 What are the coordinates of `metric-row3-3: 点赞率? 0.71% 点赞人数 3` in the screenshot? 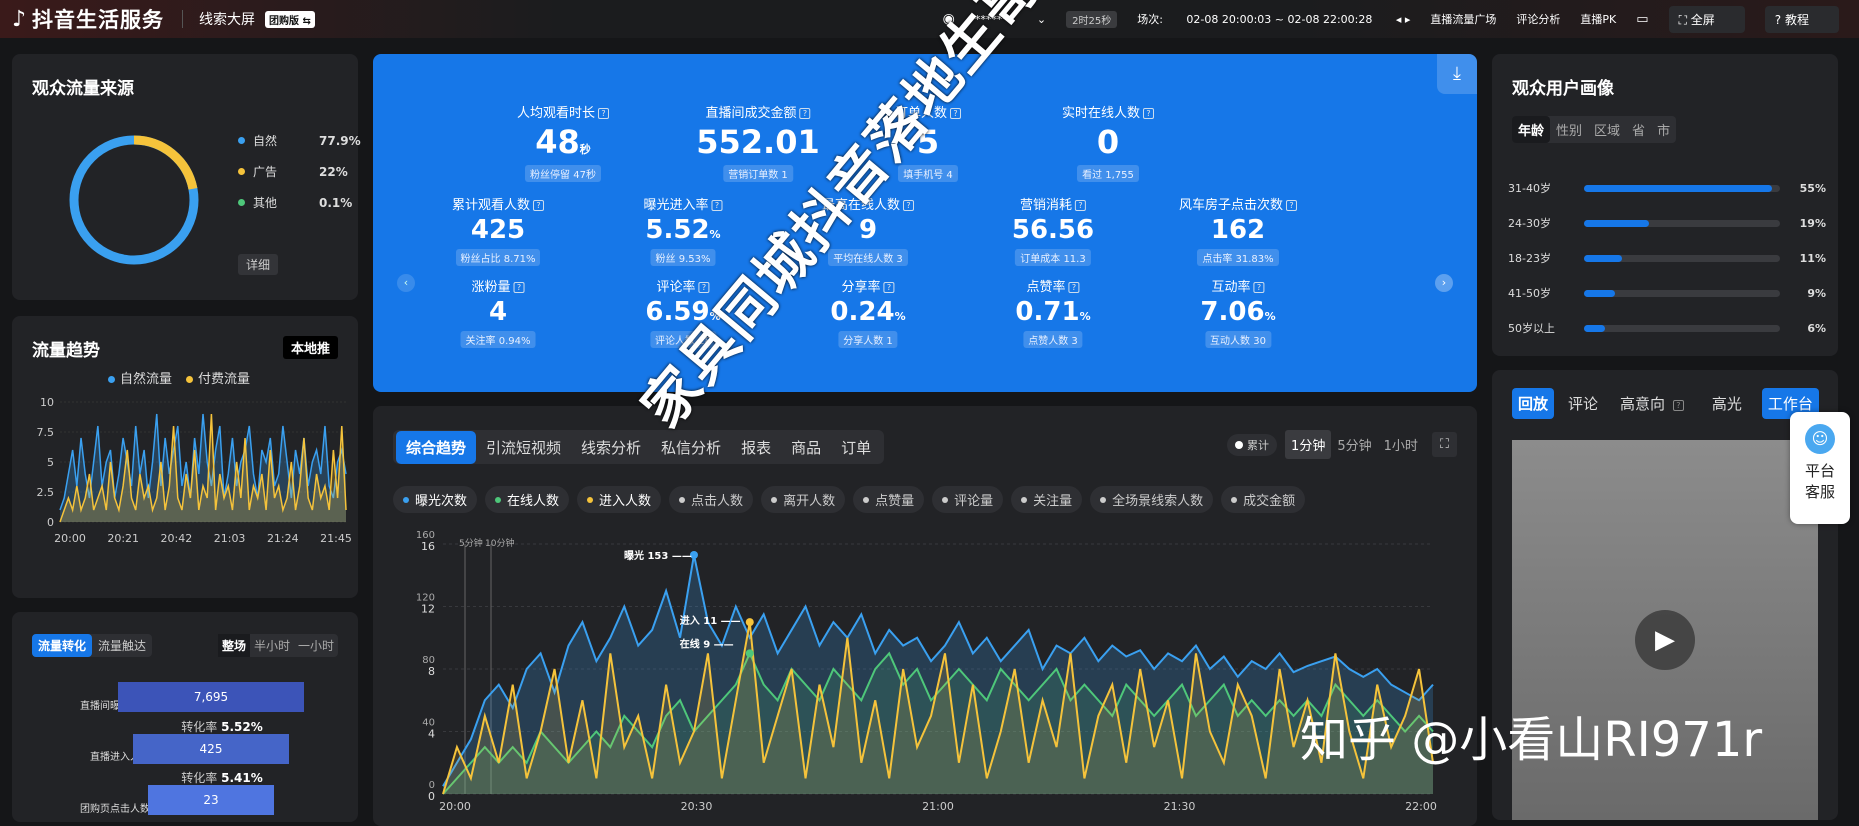 It's located at (1053, 312).